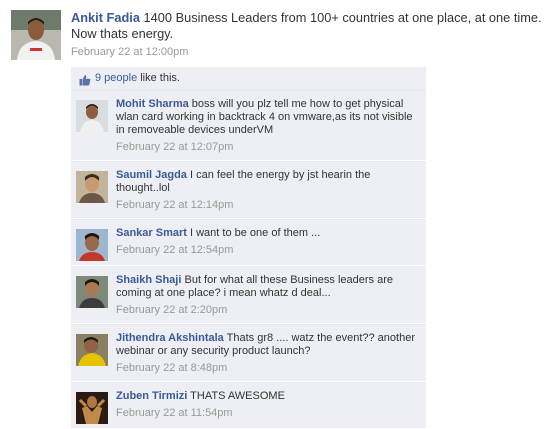 Image resolution: width=556 pixels, height=429 pixels. I want to click on comment-timestamp: February 22 at 11:54pm, so click(268, 413).